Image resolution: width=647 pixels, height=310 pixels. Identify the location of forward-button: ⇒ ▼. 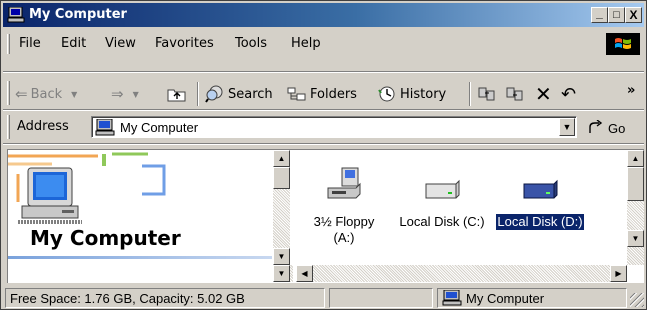
(125, 94).